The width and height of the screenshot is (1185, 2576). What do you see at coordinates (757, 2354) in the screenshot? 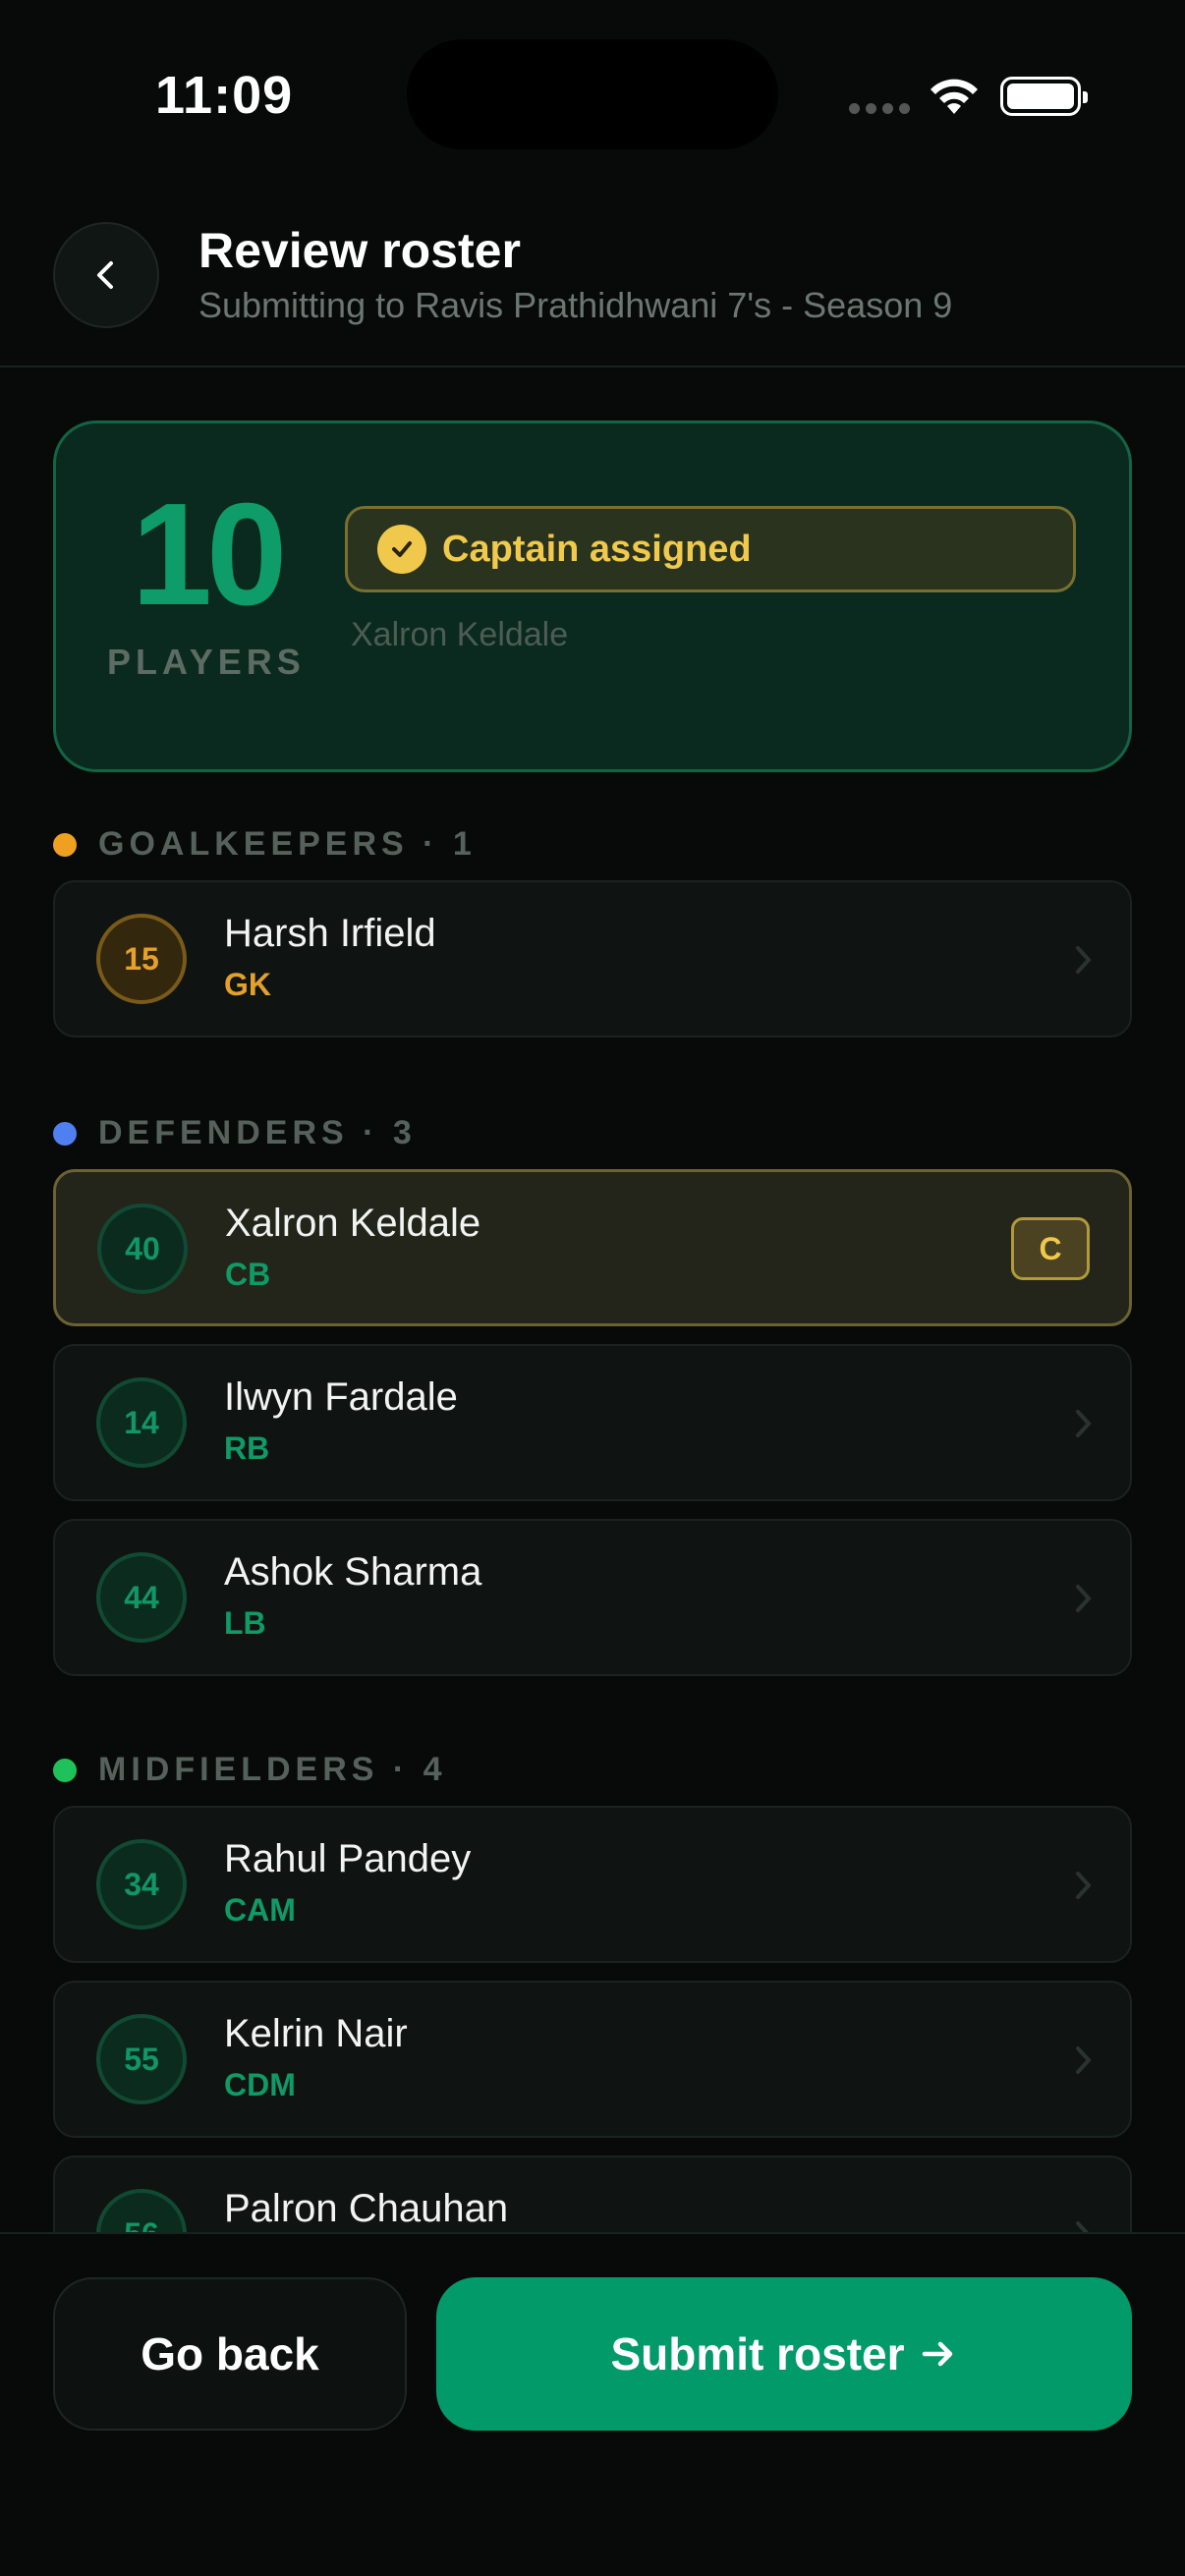
I see `submit-roster-label: Submit roster` at bounding box center [757, 2354].